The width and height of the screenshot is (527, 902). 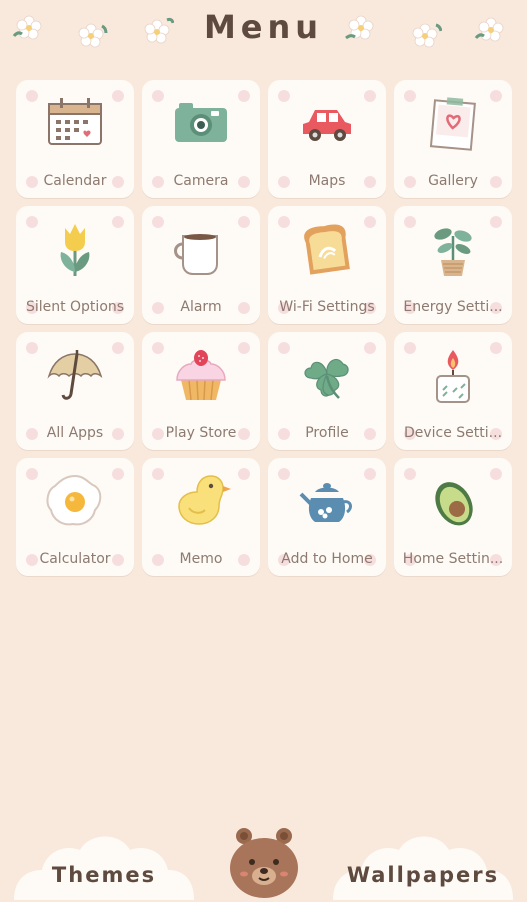 What do you see at coordinates (327, 125) in the screenshot?
I see `car-icon` at bounding box center [327, 125].